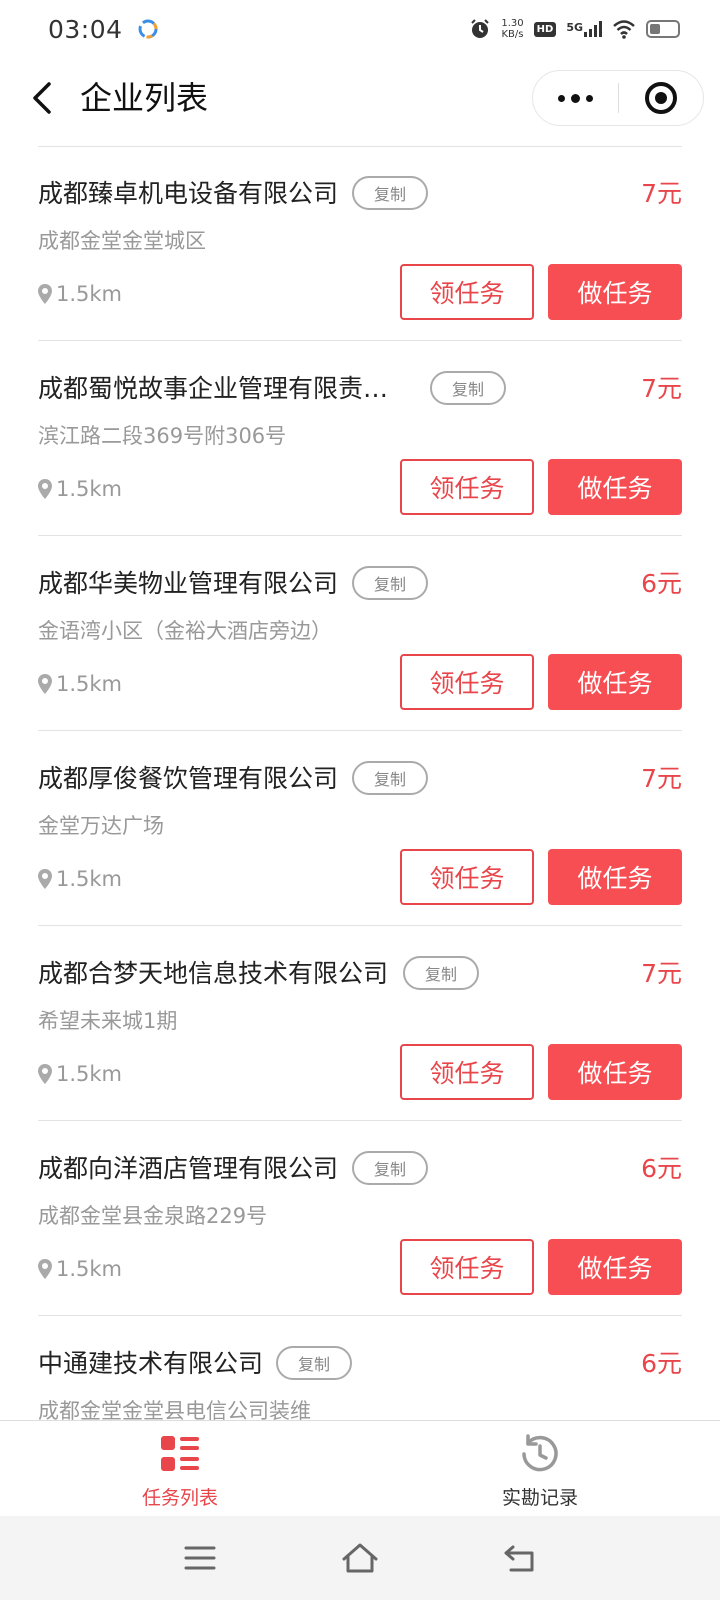 The height and width of the screenshot is (1600, 720). Describe the element at coordinates (188, 583) in the screenshot. I see `company-name: 成都华美物业管理有限公司` at that location.